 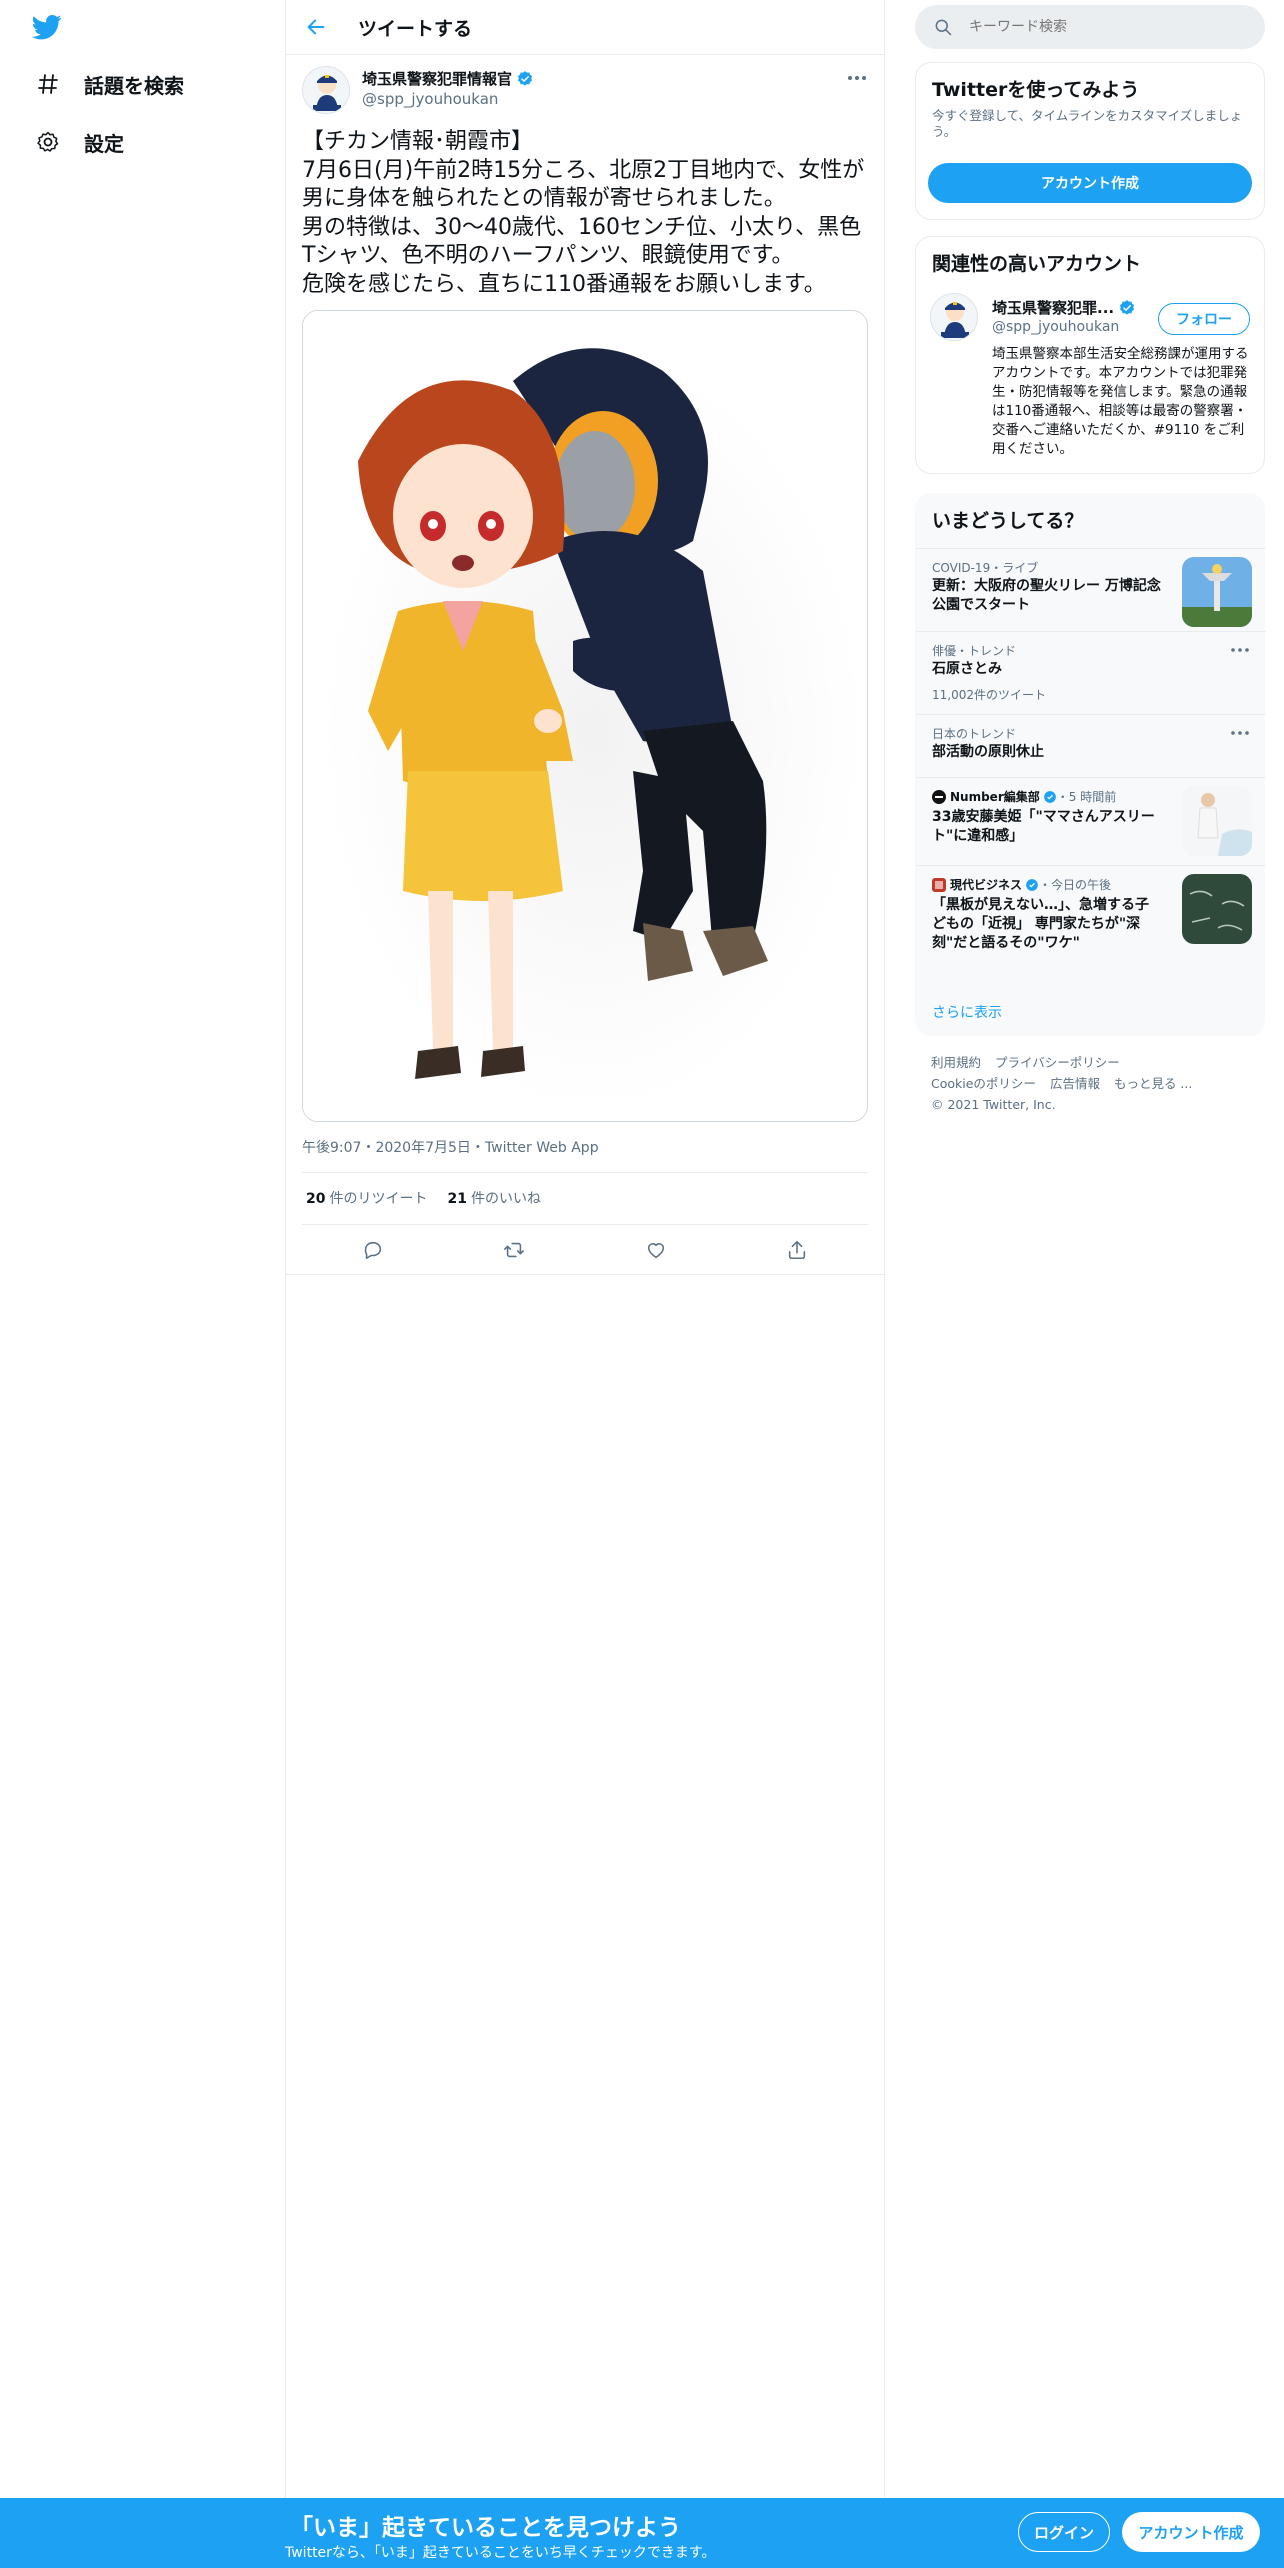 I want to click on reply-button, so click(x=373, y=1250).